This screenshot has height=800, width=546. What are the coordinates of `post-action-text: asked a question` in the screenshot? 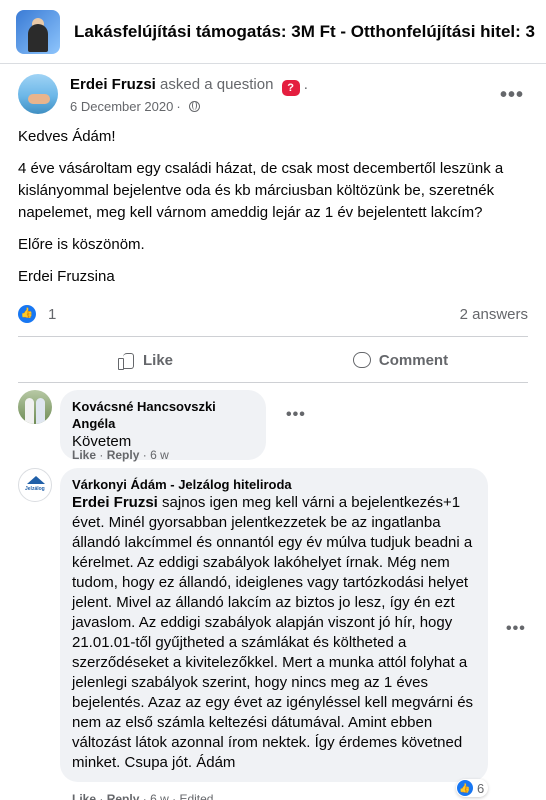 It's located at (217, 84).